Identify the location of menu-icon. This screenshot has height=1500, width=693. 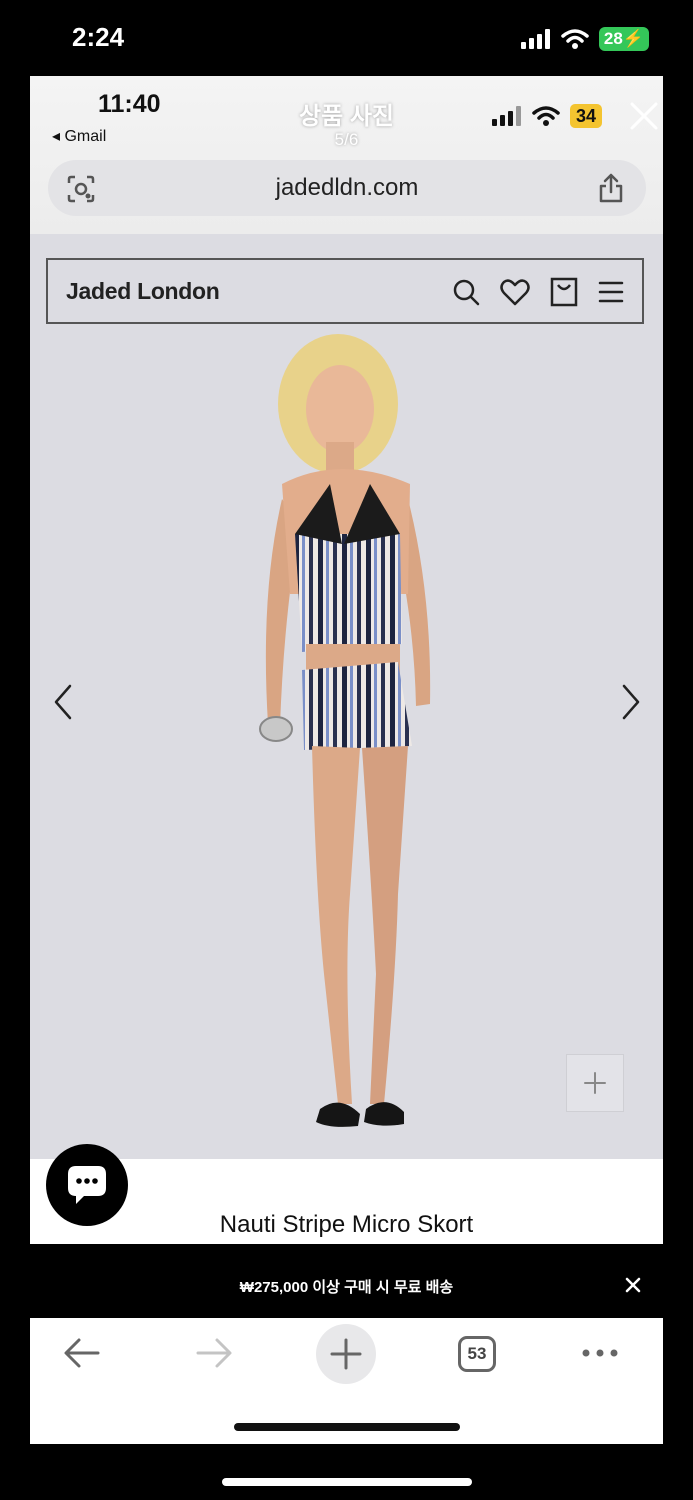
(611, 292).